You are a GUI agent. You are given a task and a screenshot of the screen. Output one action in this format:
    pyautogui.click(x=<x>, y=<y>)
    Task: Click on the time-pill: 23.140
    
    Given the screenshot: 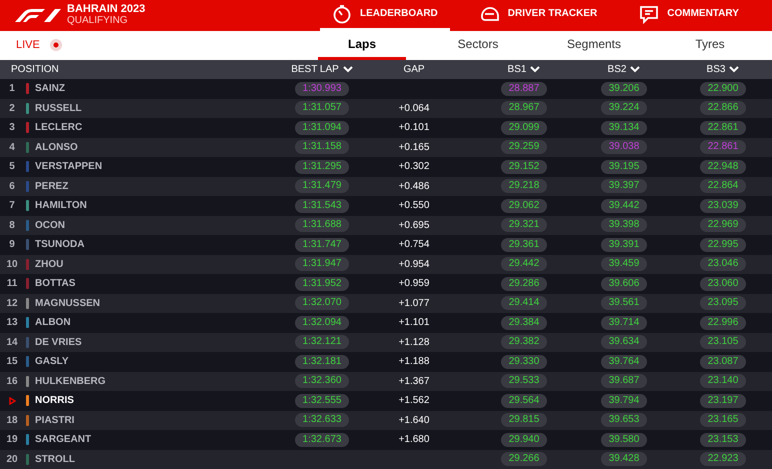 What is the action you would take?
    pyautogui.click(x=723, y=381)
    